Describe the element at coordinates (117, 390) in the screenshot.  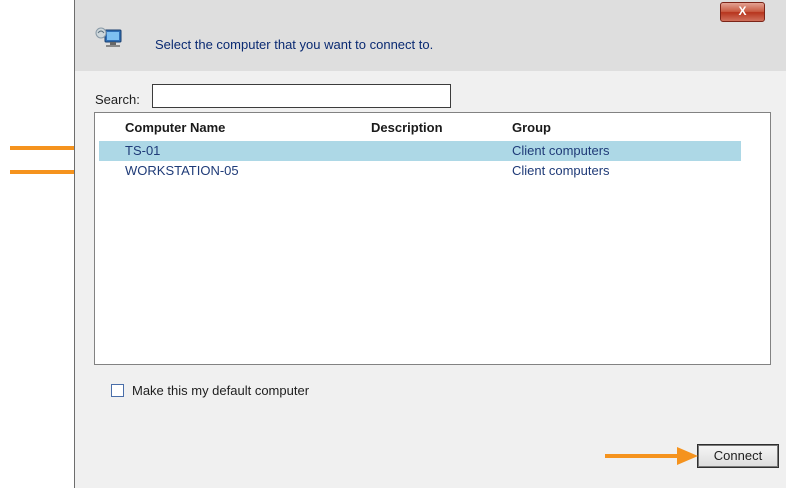
I see `default-computer-checkbox` at that location.